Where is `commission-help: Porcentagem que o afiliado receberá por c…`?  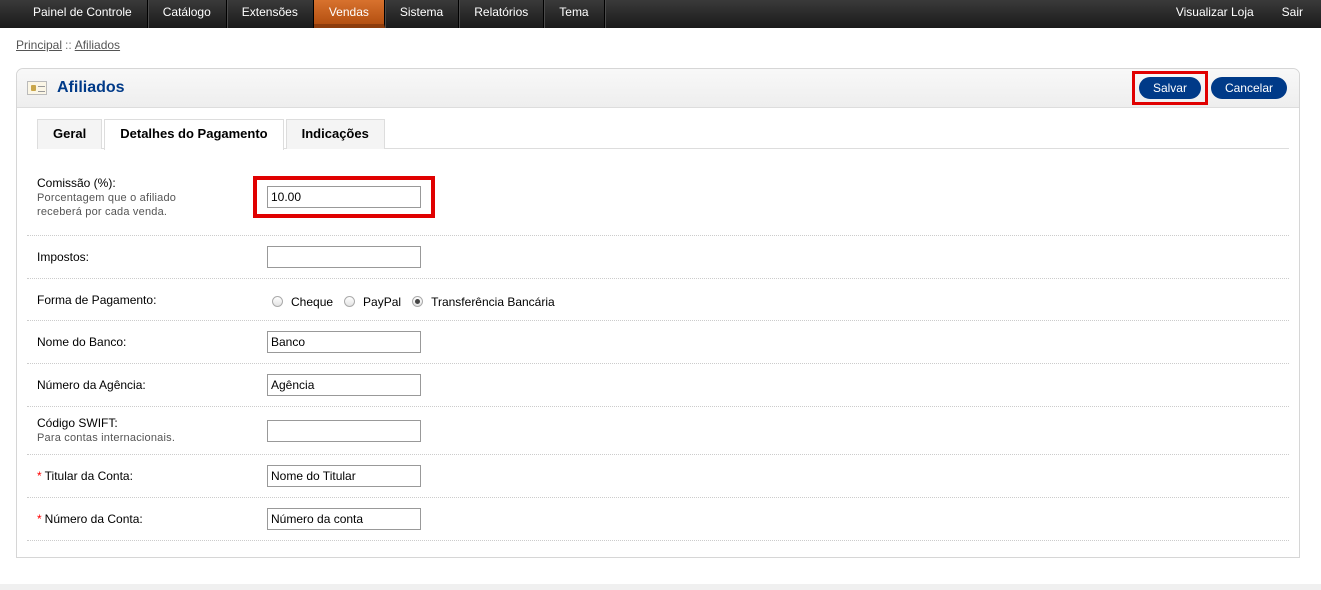 commission-help: Porcentagem que o afiliado receberá por c… is located at coordinates (152, 205).